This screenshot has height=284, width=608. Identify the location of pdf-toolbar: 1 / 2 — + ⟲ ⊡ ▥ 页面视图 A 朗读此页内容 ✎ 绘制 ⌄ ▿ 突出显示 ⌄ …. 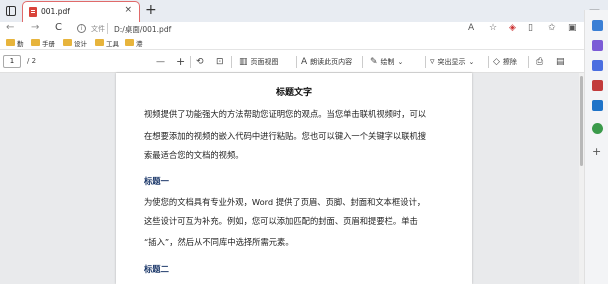
(292, 62).